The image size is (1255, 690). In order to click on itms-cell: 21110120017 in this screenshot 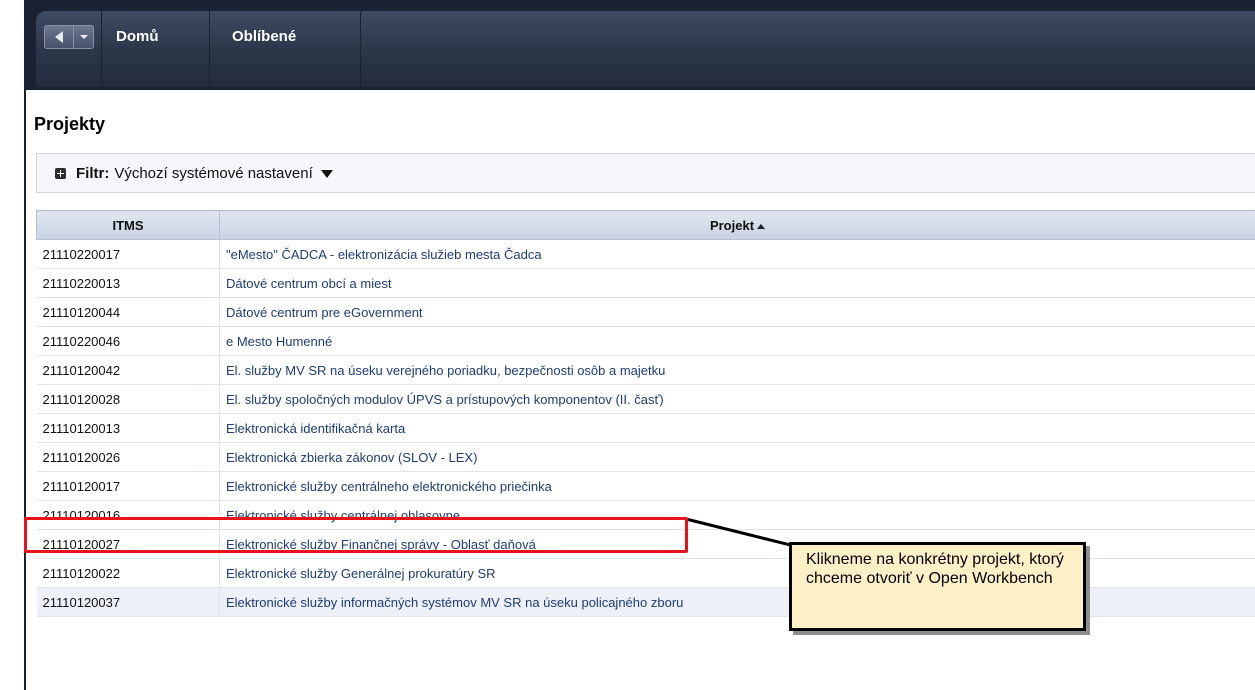, I will do `click(128, 486)`.